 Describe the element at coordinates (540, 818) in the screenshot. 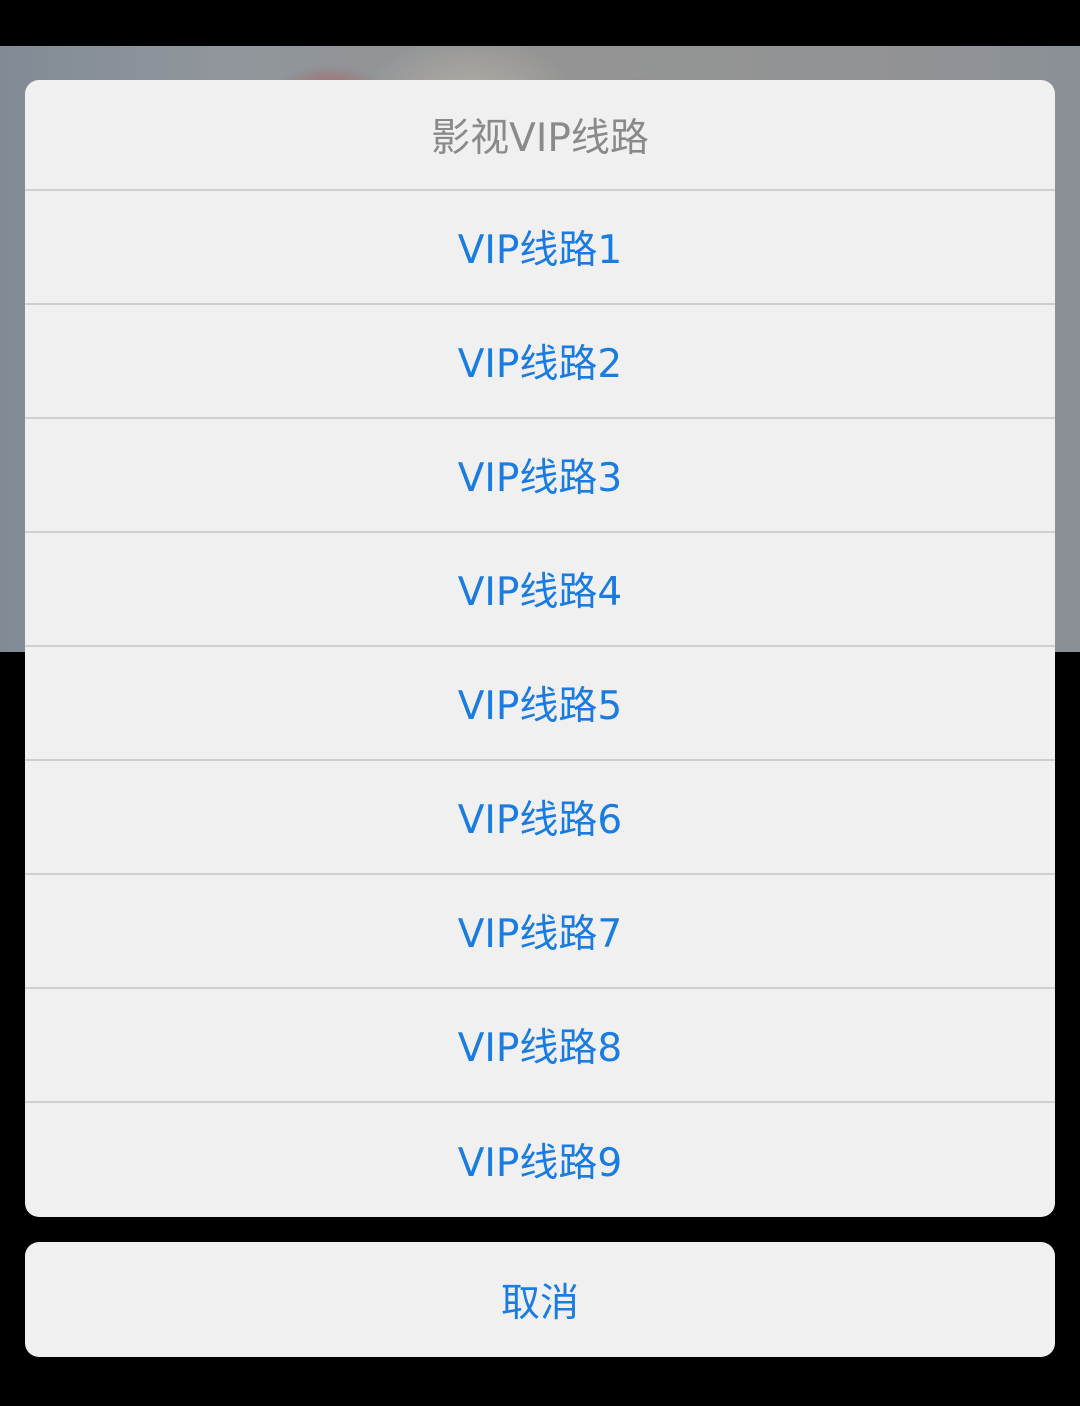

I see `vip-line-option-6: VIP线路6` at that location.